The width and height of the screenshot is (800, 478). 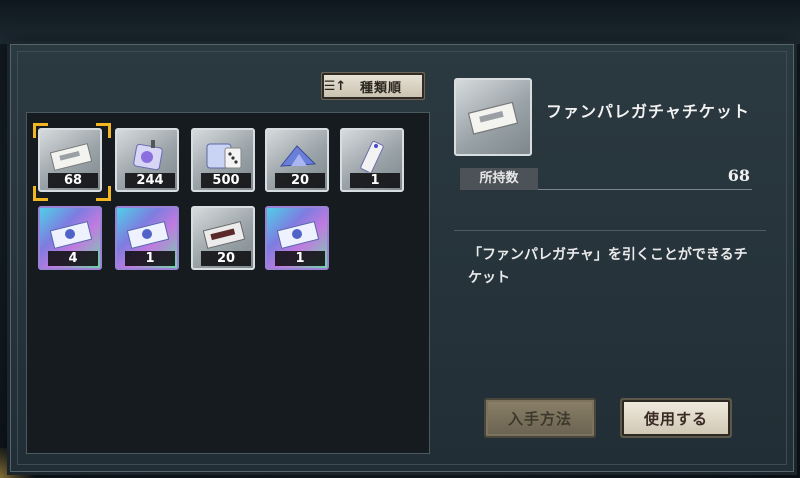 What do you see at coordinates (606, 178) in the screenshot?
I see `owned-count-row: 所持数 68` at bounding box center [606, 178].